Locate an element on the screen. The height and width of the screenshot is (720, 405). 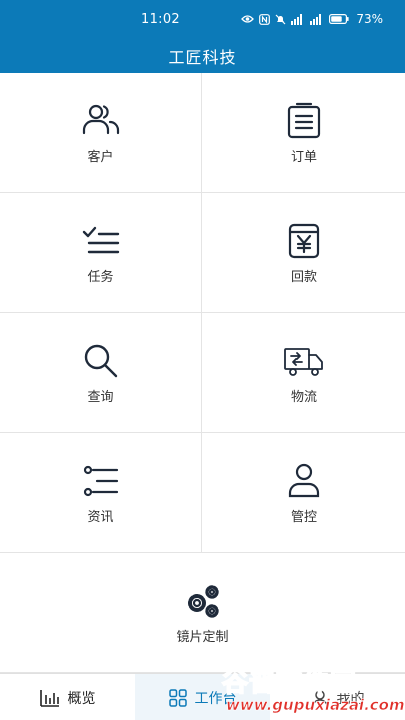
battery-level: 73% is located at coordinates (369, 19).